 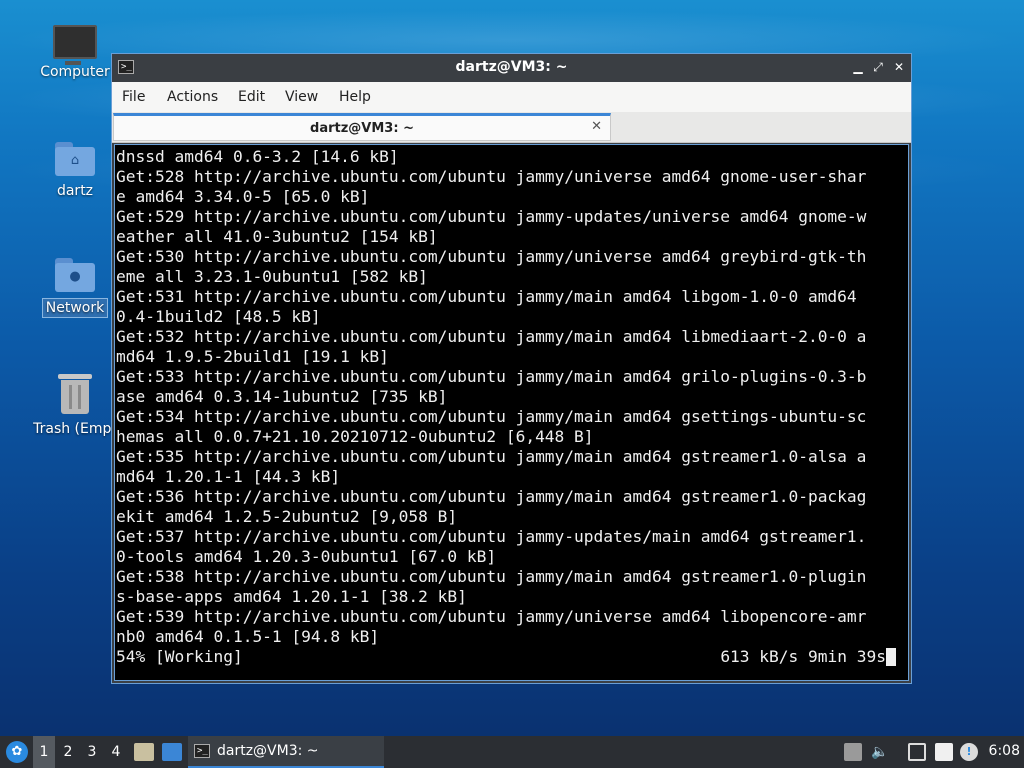 What do you see at coordinates (75, 159) in the screenshot?
I see `home-folder-icon: ⌂` at bounding box center [75, 159].